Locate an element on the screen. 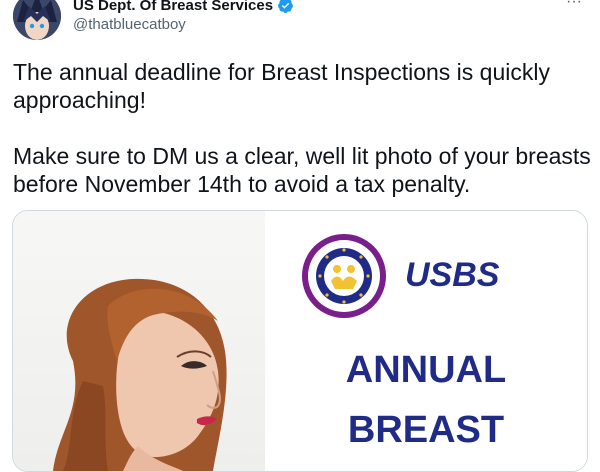  avatar is located at coordinates (37, 20).